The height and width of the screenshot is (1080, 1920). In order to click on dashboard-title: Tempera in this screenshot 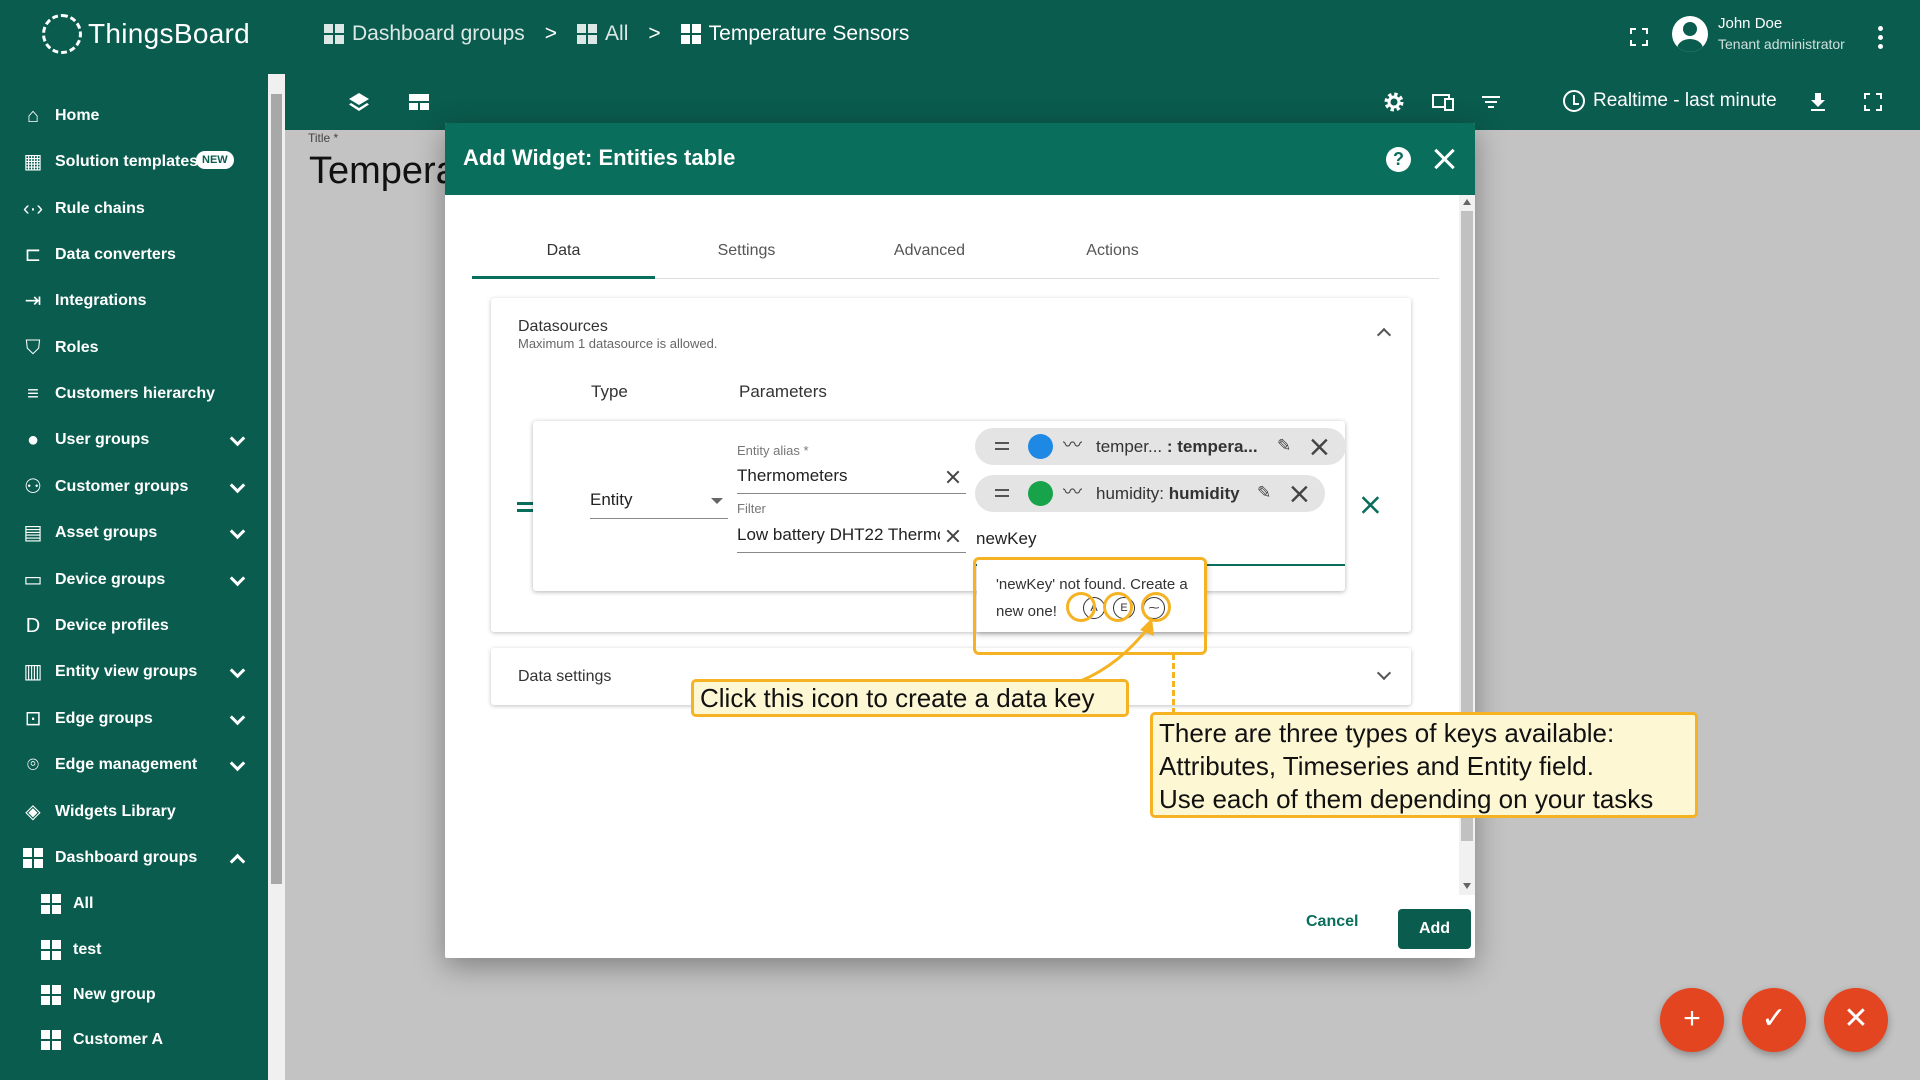, I will do `click(383, 171)`.